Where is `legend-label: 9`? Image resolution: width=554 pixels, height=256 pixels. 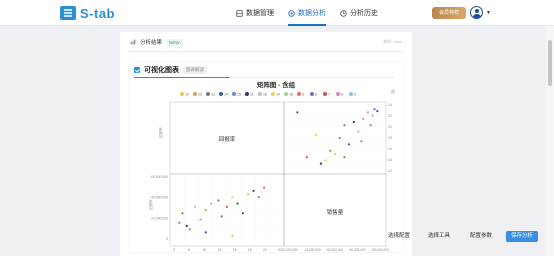
legend-label: 9 is located at coordinates (355, 95).